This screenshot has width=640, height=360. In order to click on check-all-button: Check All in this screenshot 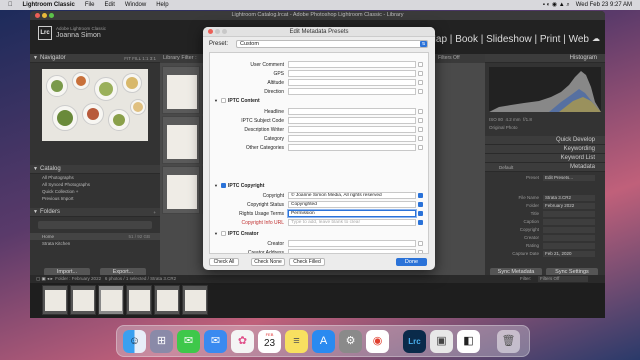, I will do `click(224, 262)`.